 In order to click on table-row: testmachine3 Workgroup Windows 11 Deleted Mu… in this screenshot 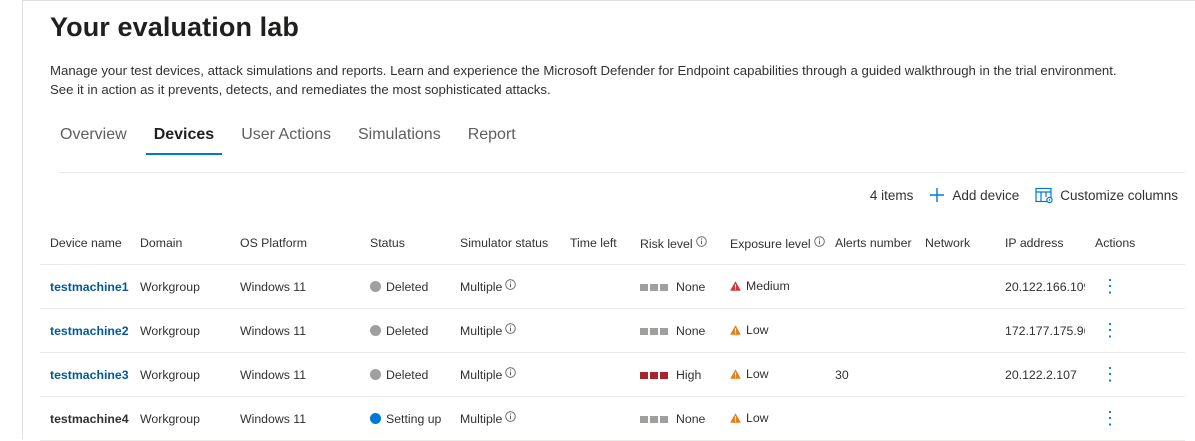, I will do `click(612, 374)`.